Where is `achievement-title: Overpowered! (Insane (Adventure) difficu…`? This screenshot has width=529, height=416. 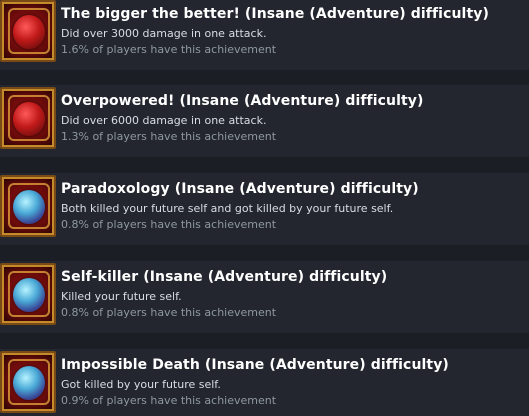
achievement-title: Overpowered! (Insane (Adventure) difficu… is located at coordinates (242, 101).